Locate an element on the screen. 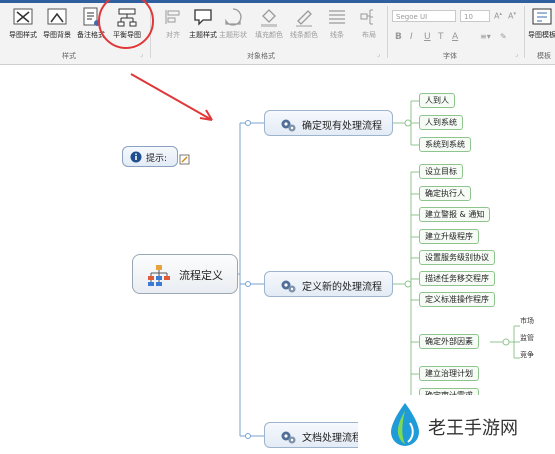 This screenshot has height=454, width=555. branch-topic: 确定现有处理流程 is located at coordinates (328, 123).